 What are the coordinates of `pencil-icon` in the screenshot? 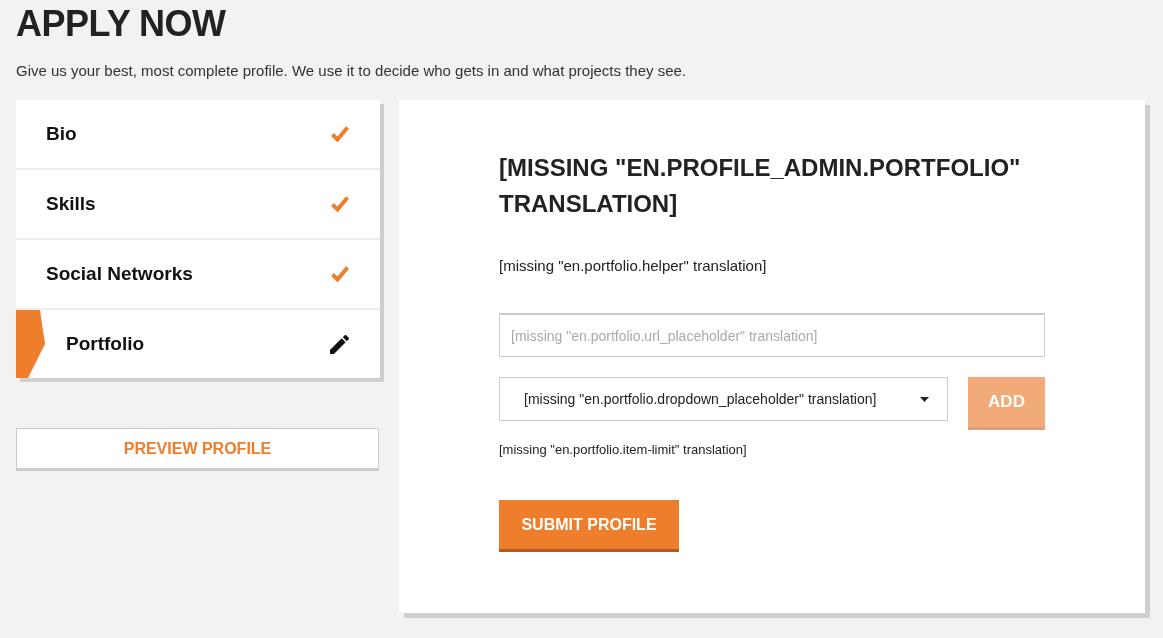 It's located at (339, 344).